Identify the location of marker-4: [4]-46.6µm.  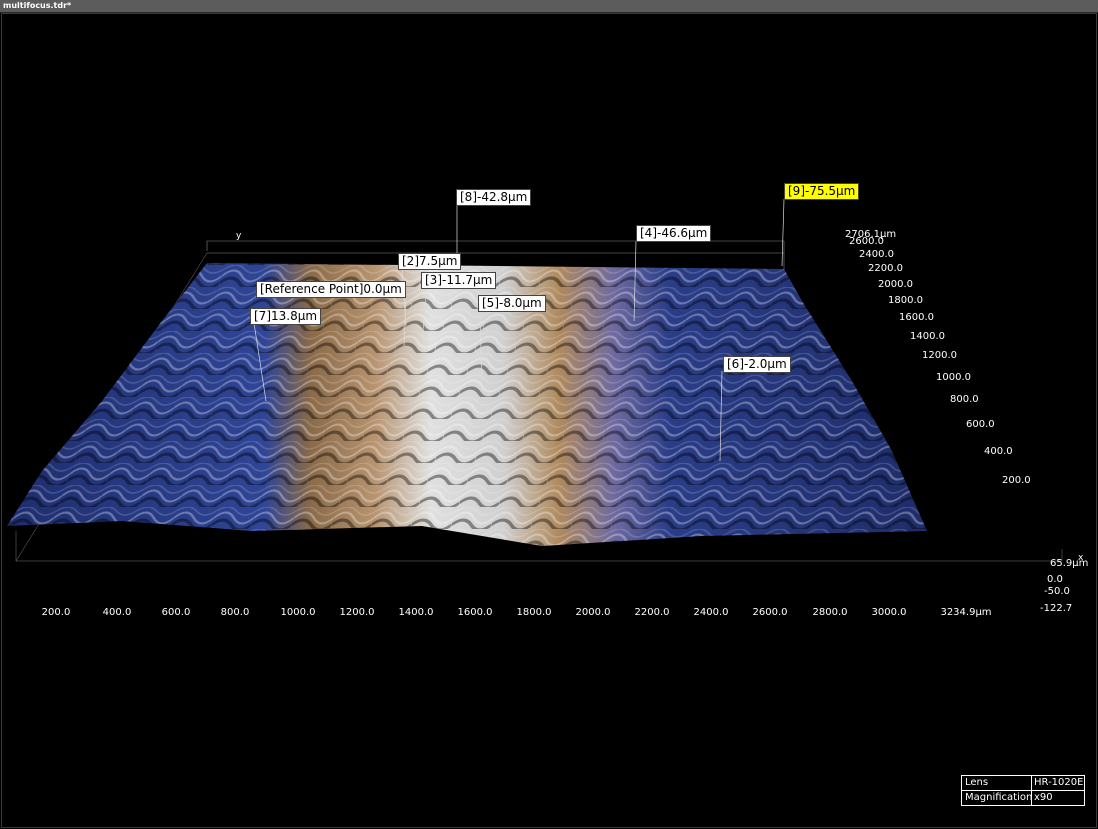
(674, 233).